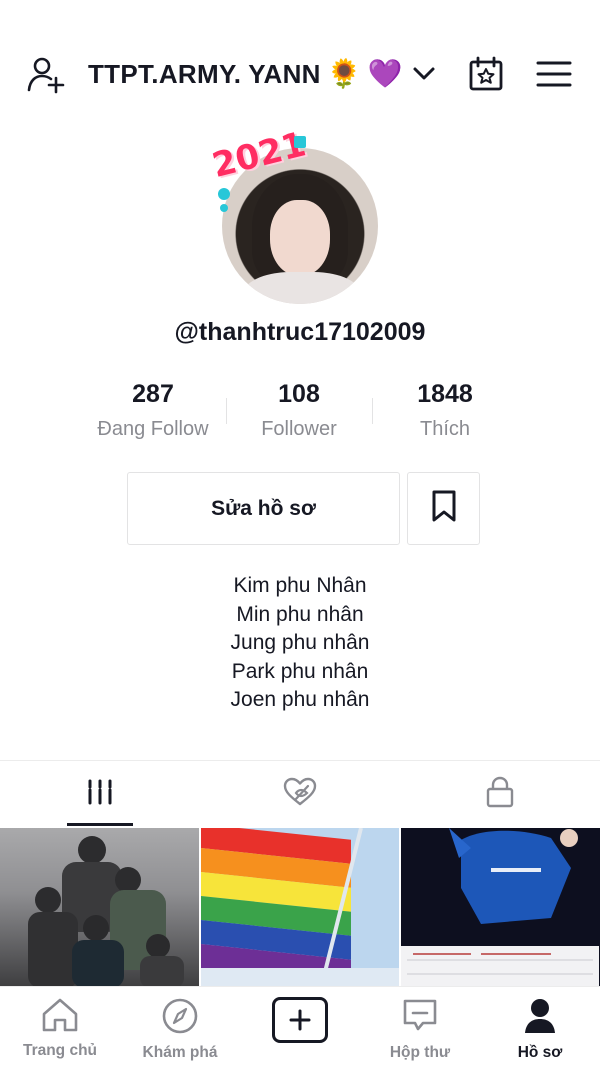 The width and height of the screenshot is (600, 1067). What do you see at coordinates (540, 1018) in the screenshot?
I see `profile-icon` at bounding box center [540, 1018].